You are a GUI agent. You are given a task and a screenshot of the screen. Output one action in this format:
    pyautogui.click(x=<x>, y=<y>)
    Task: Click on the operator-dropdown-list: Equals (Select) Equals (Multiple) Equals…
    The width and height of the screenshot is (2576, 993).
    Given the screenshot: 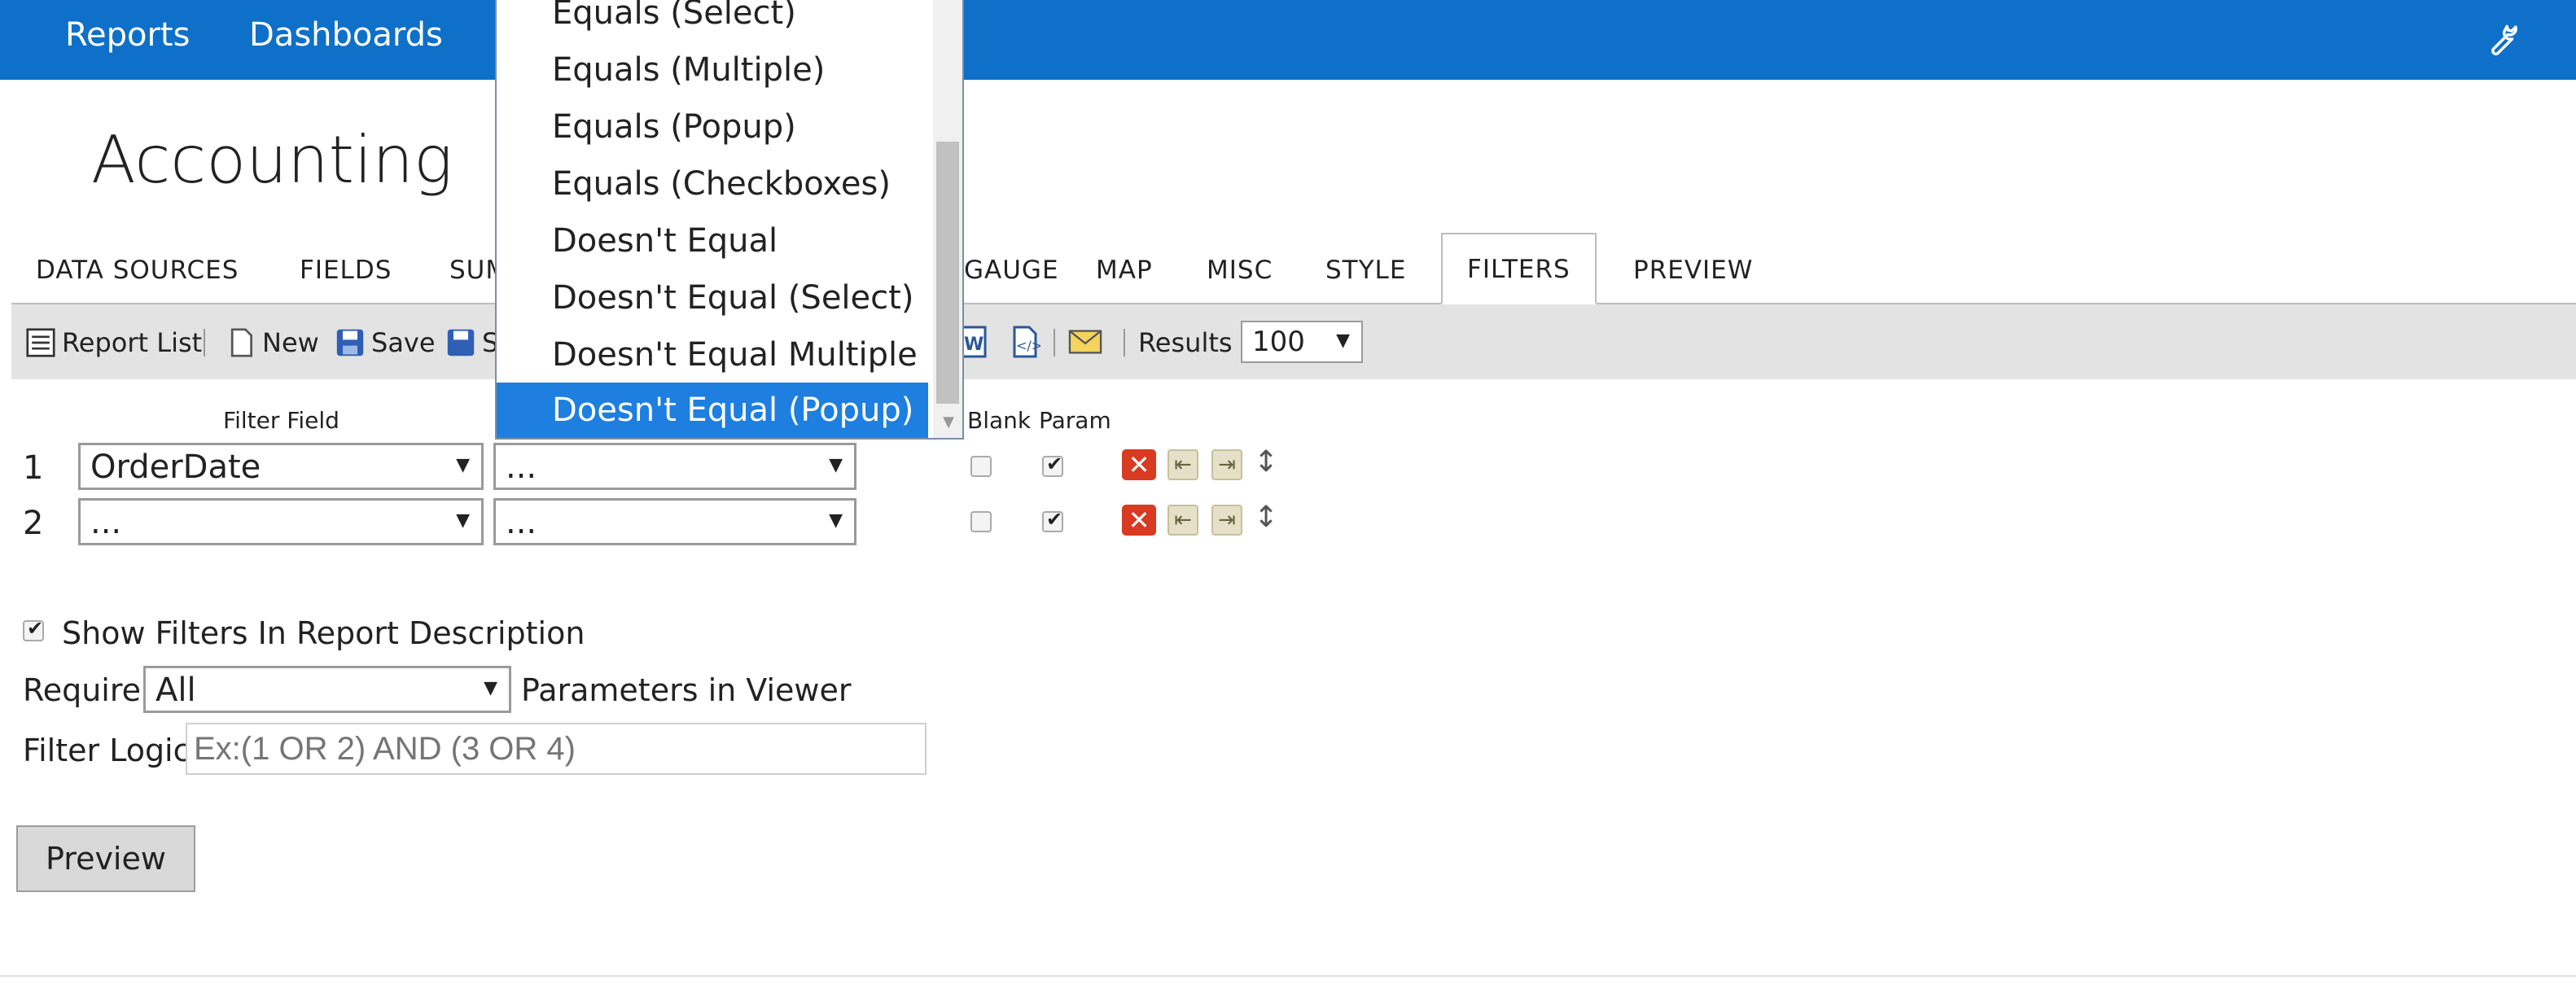 What is the action you would take?
    pyautogui.click(x=729, y=220)
    